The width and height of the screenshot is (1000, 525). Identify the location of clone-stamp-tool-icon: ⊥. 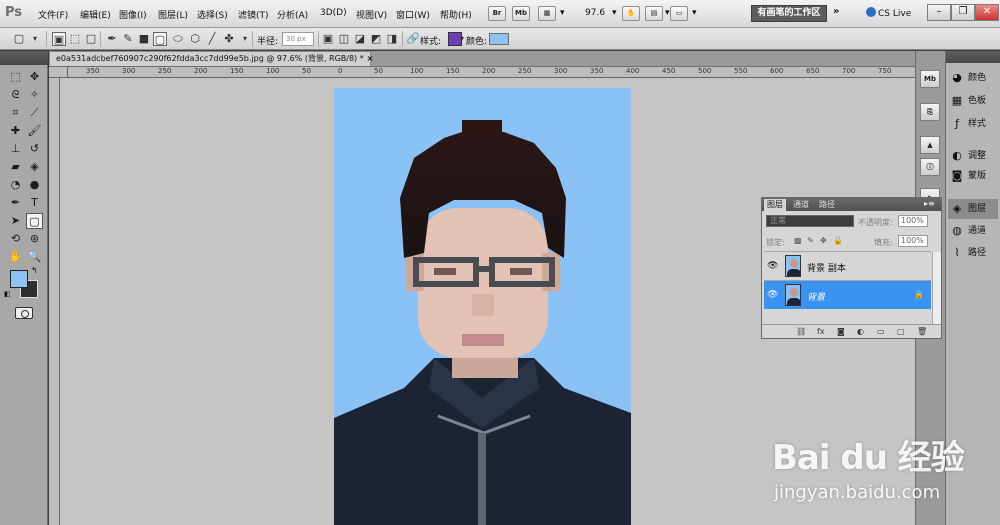
(15, 149).